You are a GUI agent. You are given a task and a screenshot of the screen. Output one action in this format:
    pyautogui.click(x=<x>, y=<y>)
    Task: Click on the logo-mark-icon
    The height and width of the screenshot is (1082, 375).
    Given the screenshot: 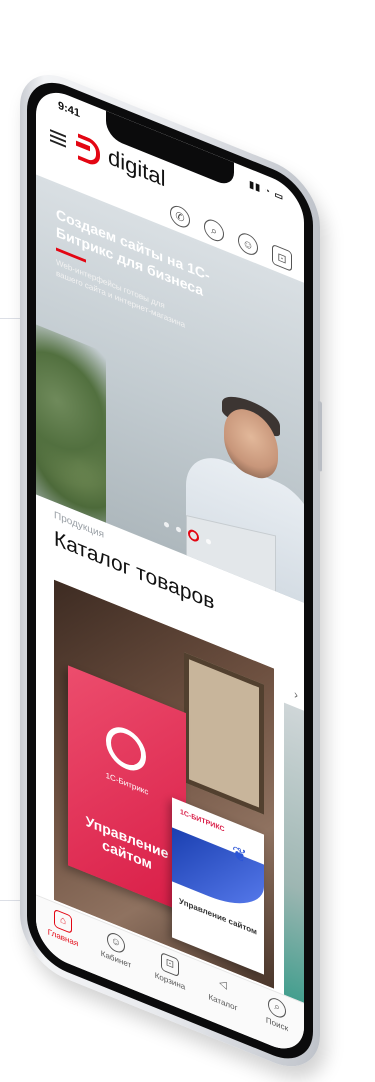 What is the action you would take?
    pyautogui.click(x=89, y=149)
    